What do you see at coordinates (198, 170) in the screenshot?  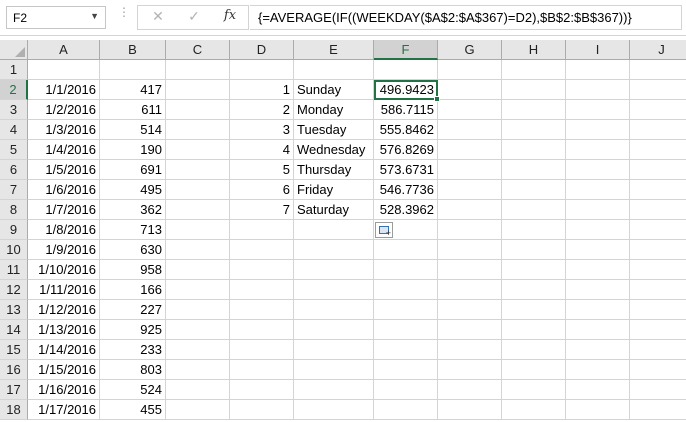 I see `cell-c6` at bounding box center [198, 170].